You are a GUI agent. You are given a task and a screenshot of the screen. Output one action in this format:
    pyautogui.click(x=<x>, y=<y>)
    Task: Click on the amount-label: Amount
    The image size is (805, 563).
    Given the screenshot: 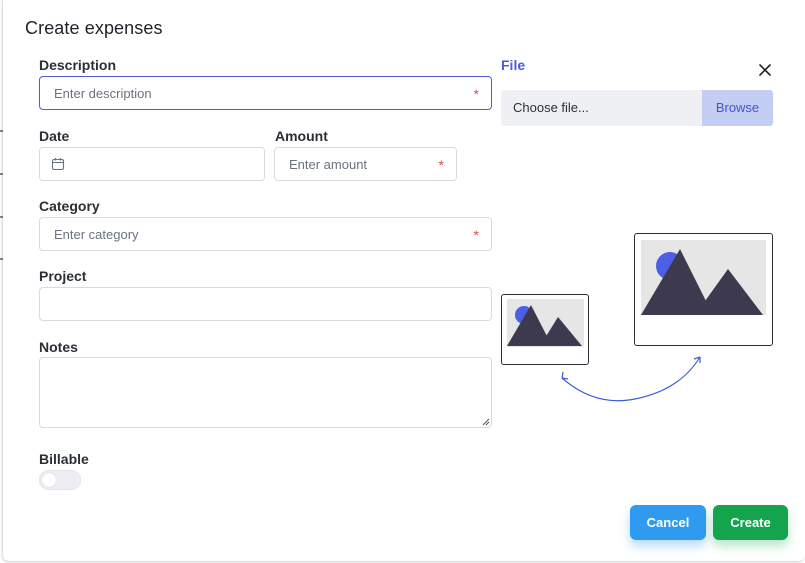 What is the action you would take?
    pyautogui.click(x=301, y=136)
    